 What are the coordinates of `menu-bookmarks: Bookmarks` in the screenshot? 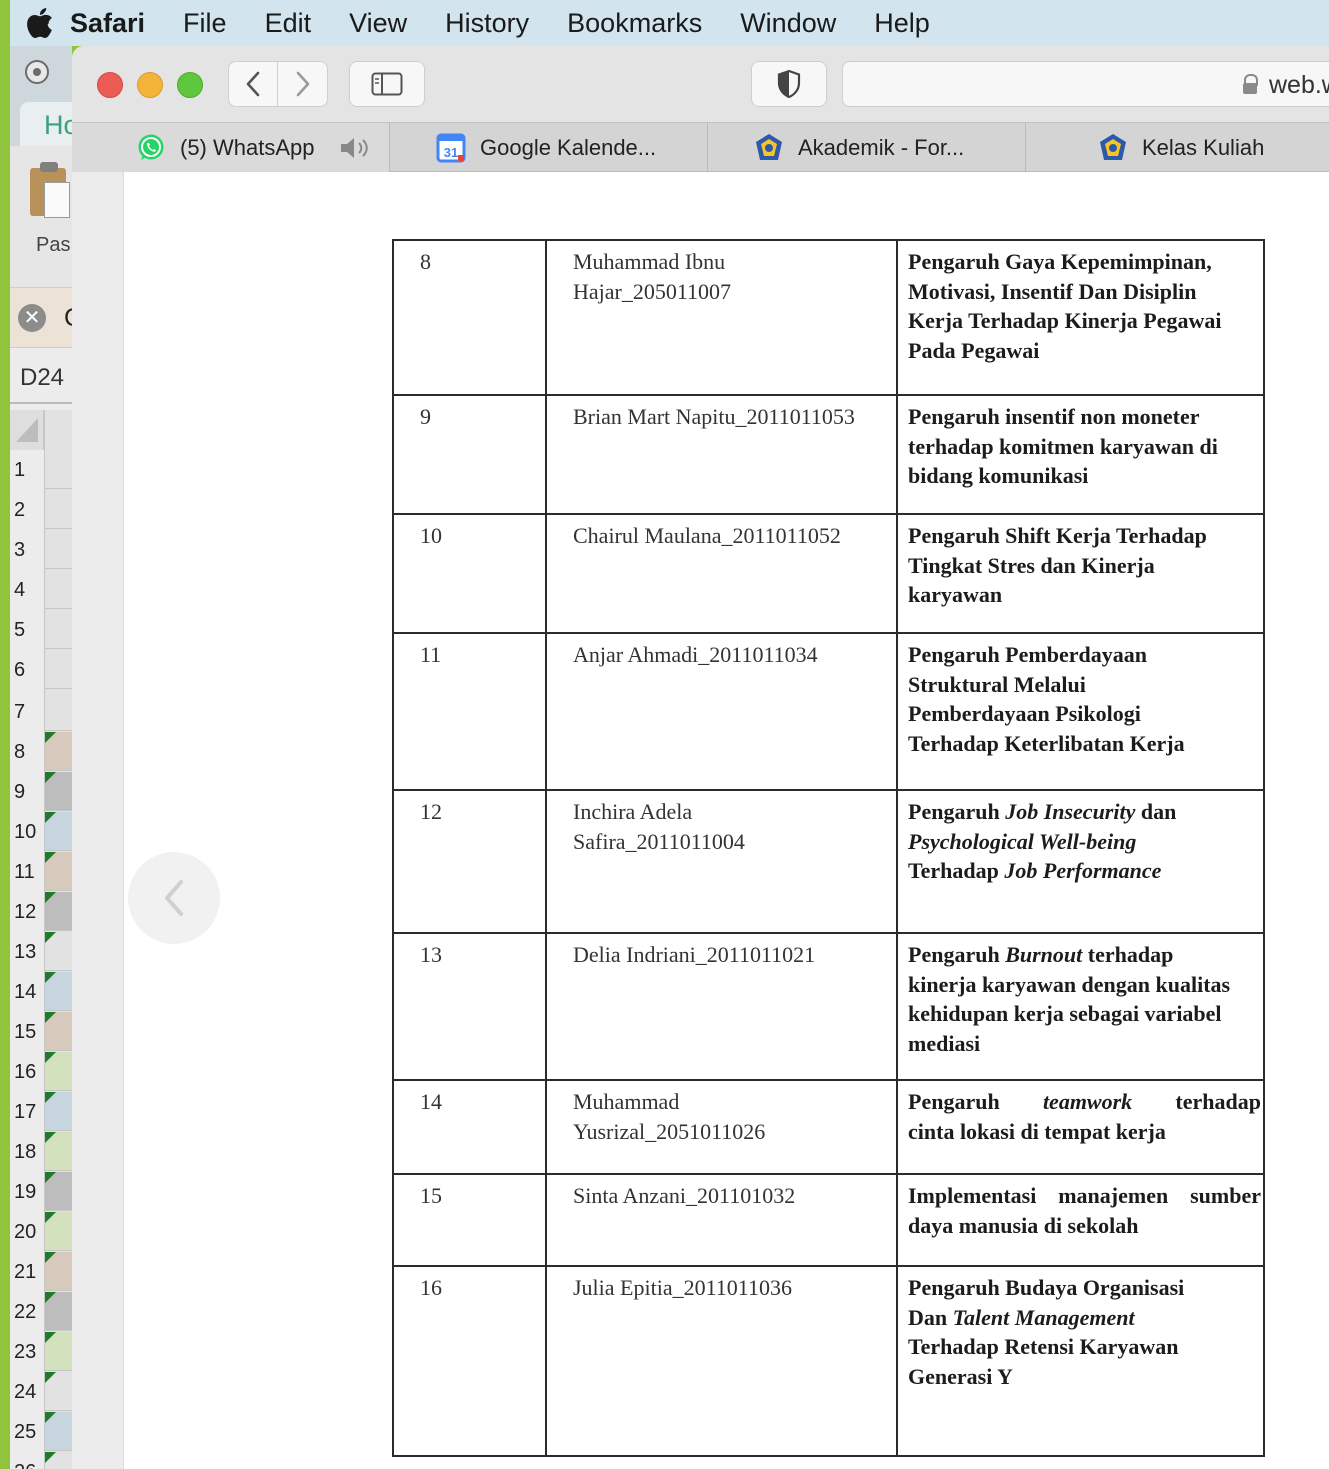 It's located at (634, 23).